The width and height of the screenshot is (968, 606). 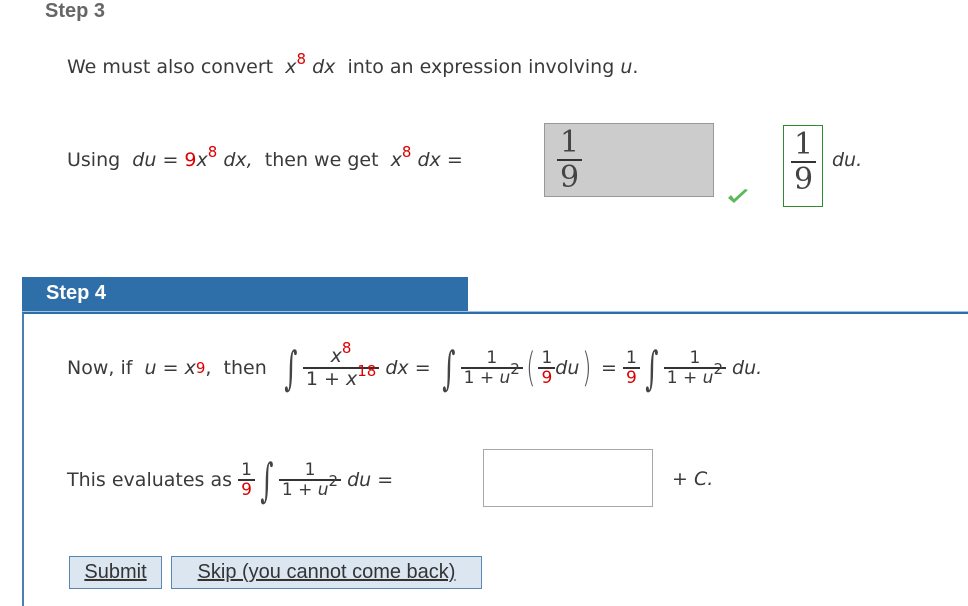 What do you see at coordinates (170, 67) in the screenshot?
I see `intro-text: We must also convert` at bounding box center [170, 67].